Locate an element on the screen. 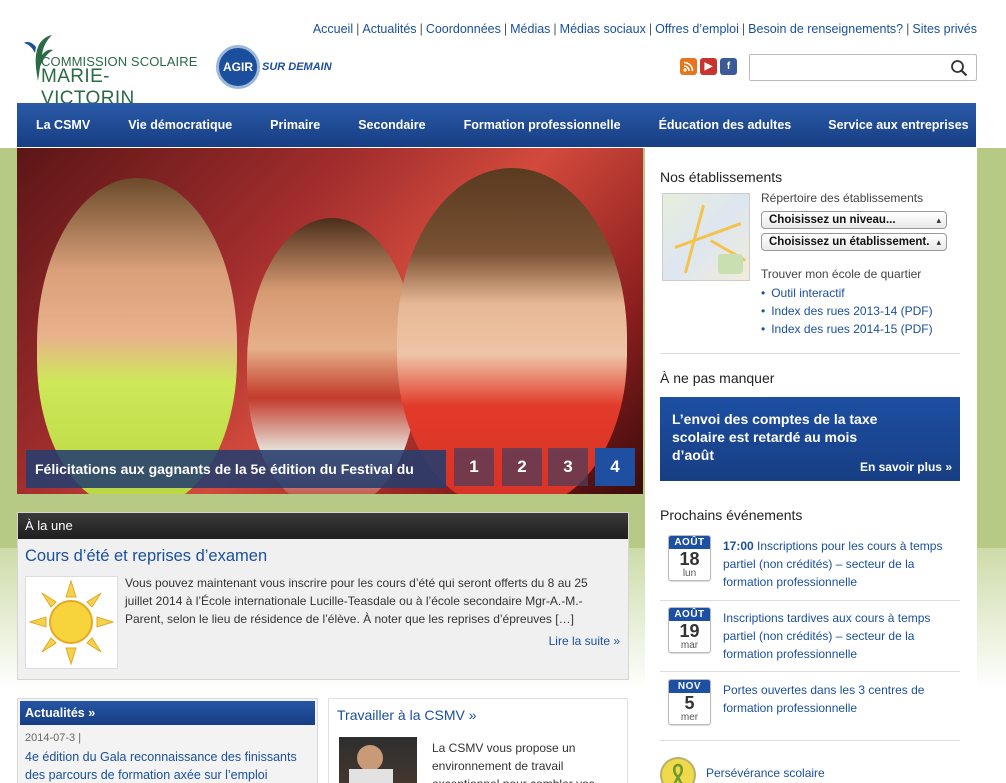  read-more-link: Lire la suite » is located at coordinates (584, 641).